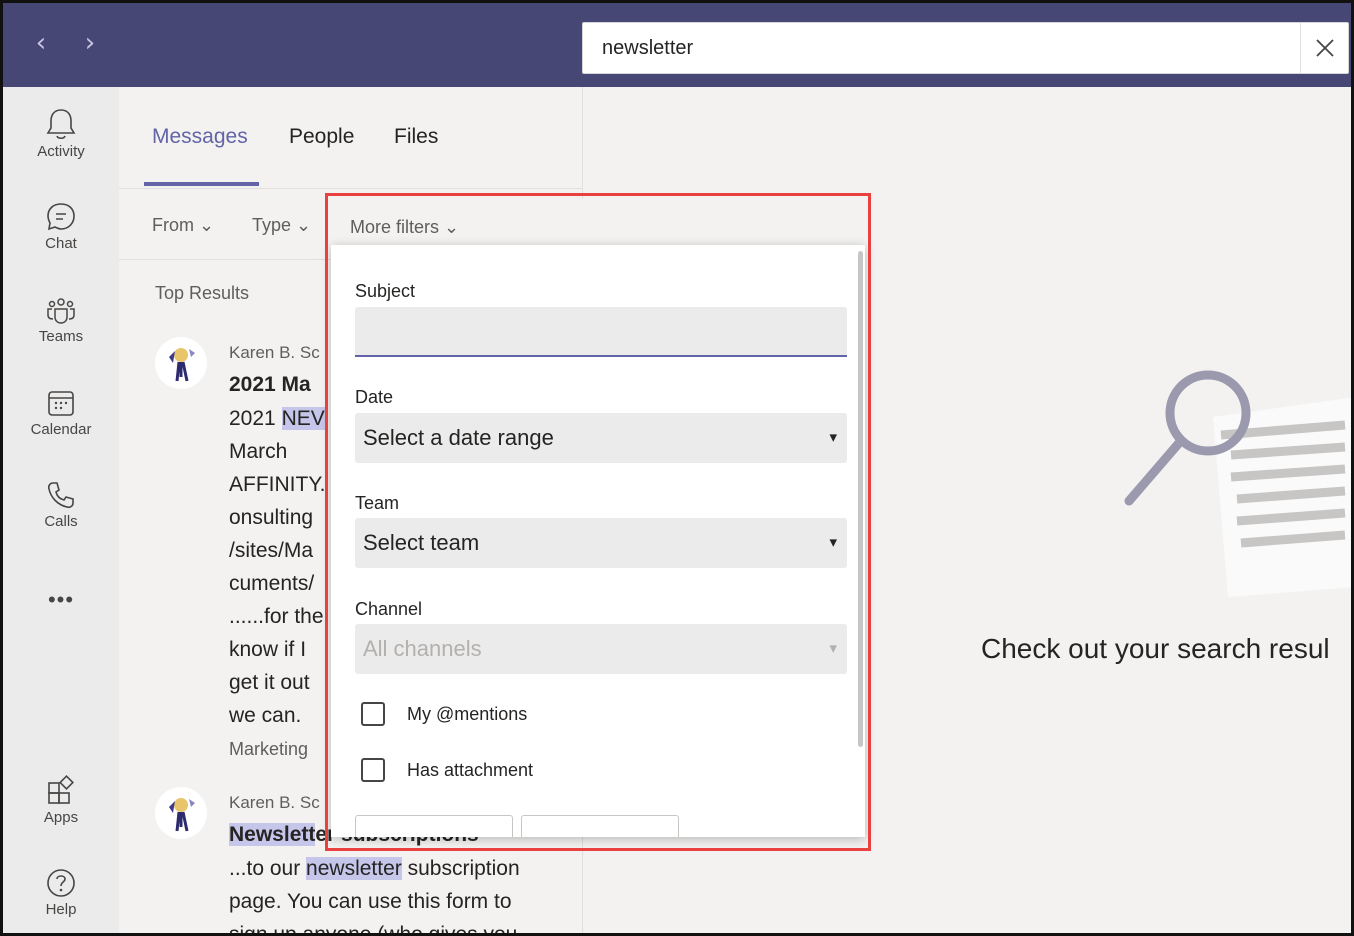 This screenshot has height=936, width=1354. I want to click on rail-item-calendar: Calendar, so click(61, 427).